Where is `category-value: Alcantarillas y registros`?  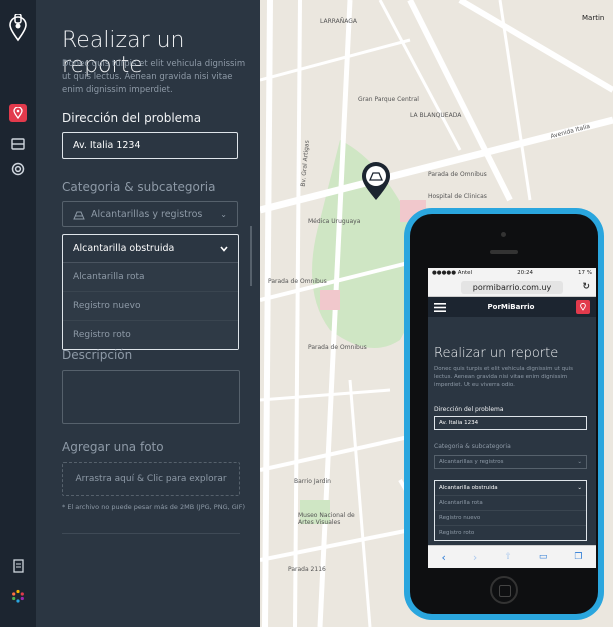 category-value: Alcantarillas y registros is located at coordinates (147, 214).